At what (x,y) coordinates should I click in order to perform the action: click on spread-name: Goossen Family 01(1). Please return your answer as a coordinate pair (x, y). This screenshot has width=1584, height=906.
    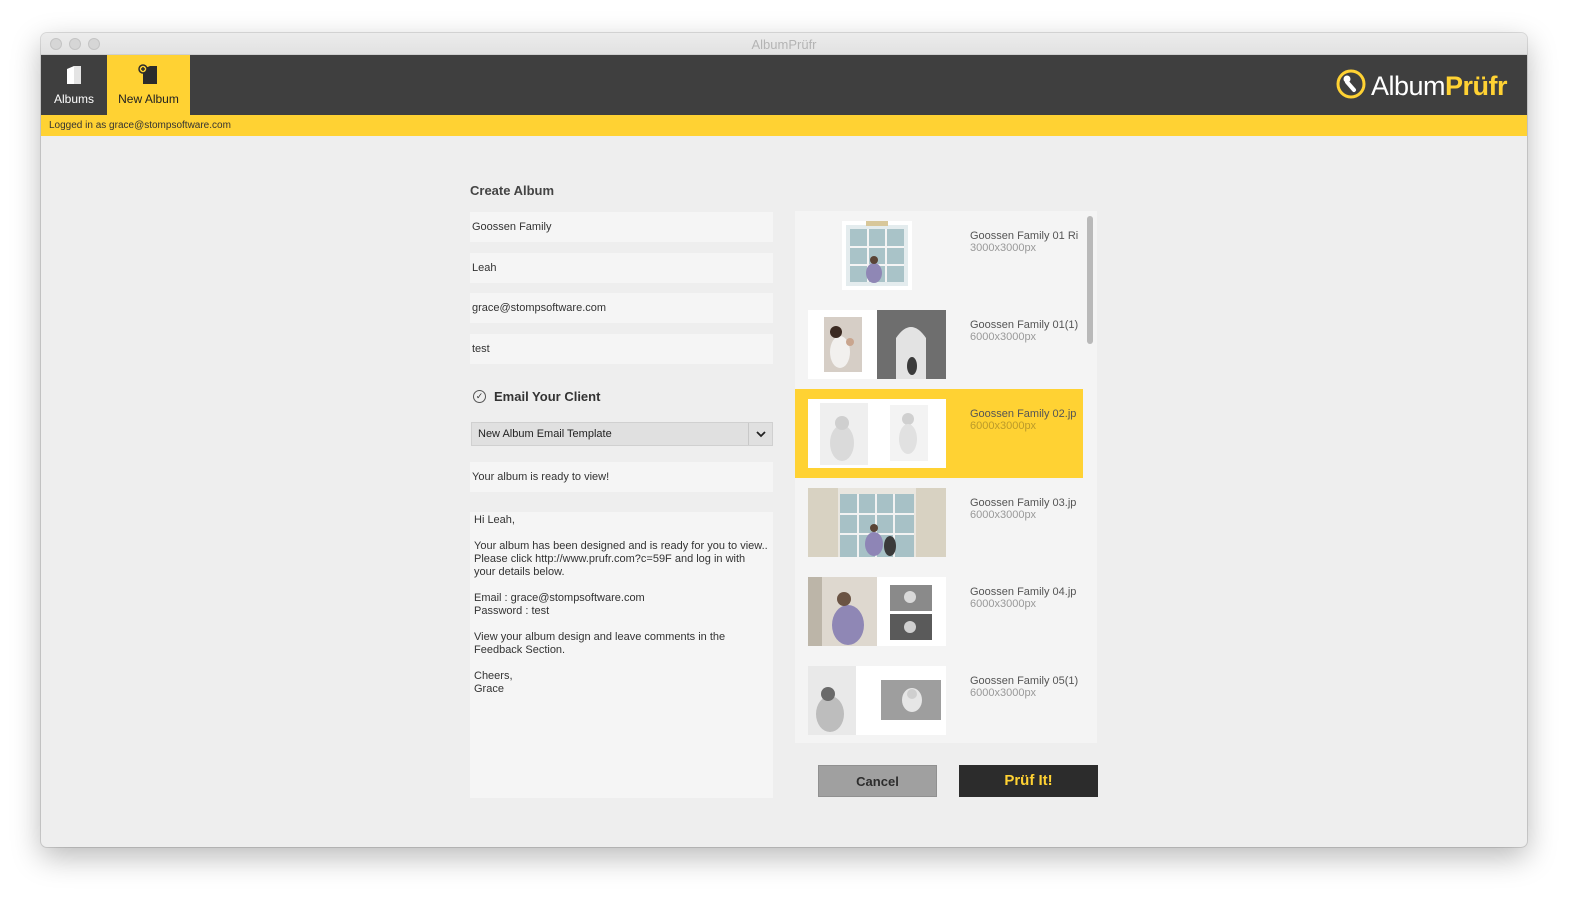
    Looking at the image, I should click on (1024, 325).